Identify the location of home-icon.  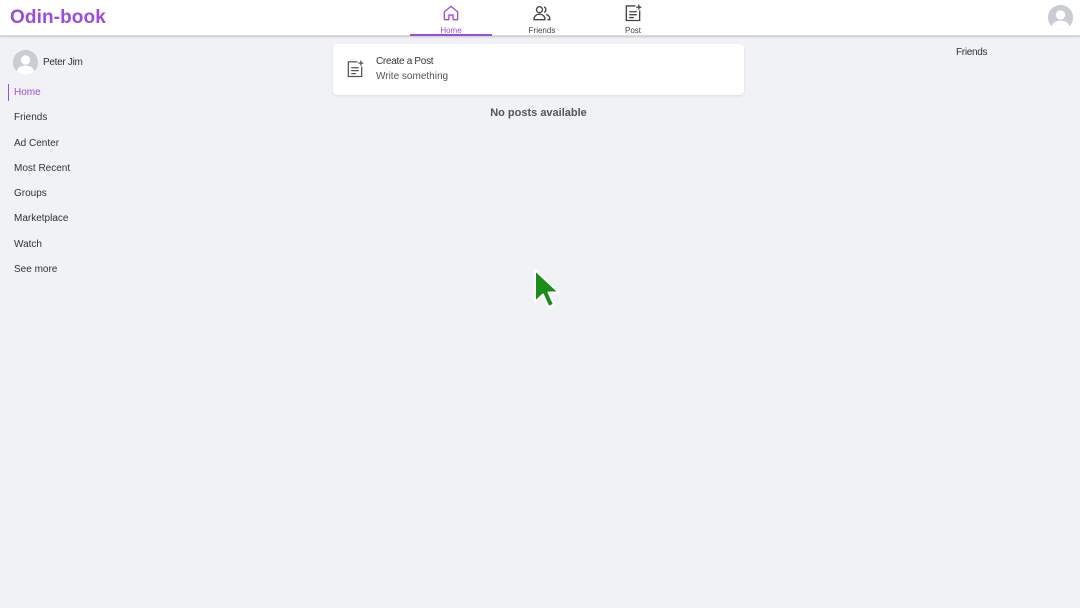
(451, 13).